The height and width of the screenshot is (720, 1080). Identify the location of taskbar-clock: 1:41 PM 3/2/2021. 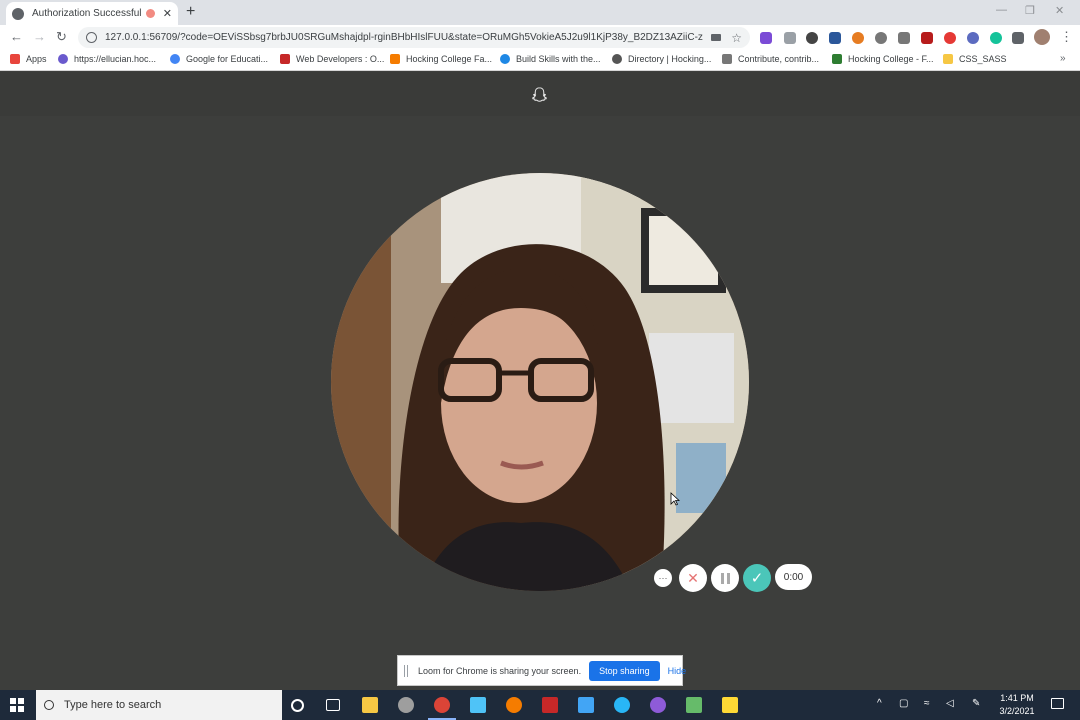
(1017, 705).